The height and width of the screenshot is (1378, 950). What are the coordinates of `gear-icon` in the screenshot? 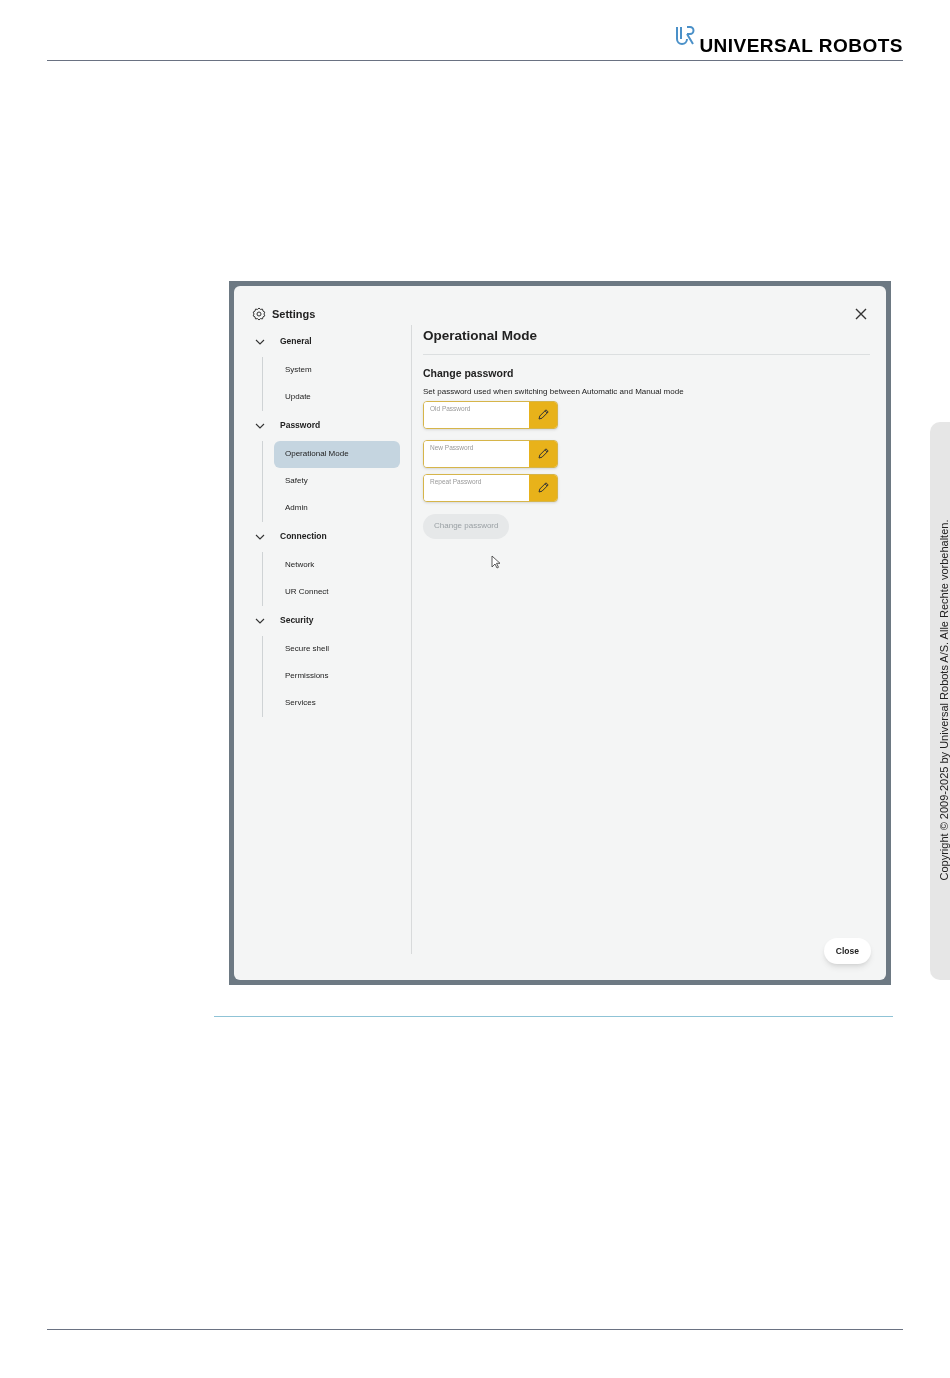 It's located at (259, 314).